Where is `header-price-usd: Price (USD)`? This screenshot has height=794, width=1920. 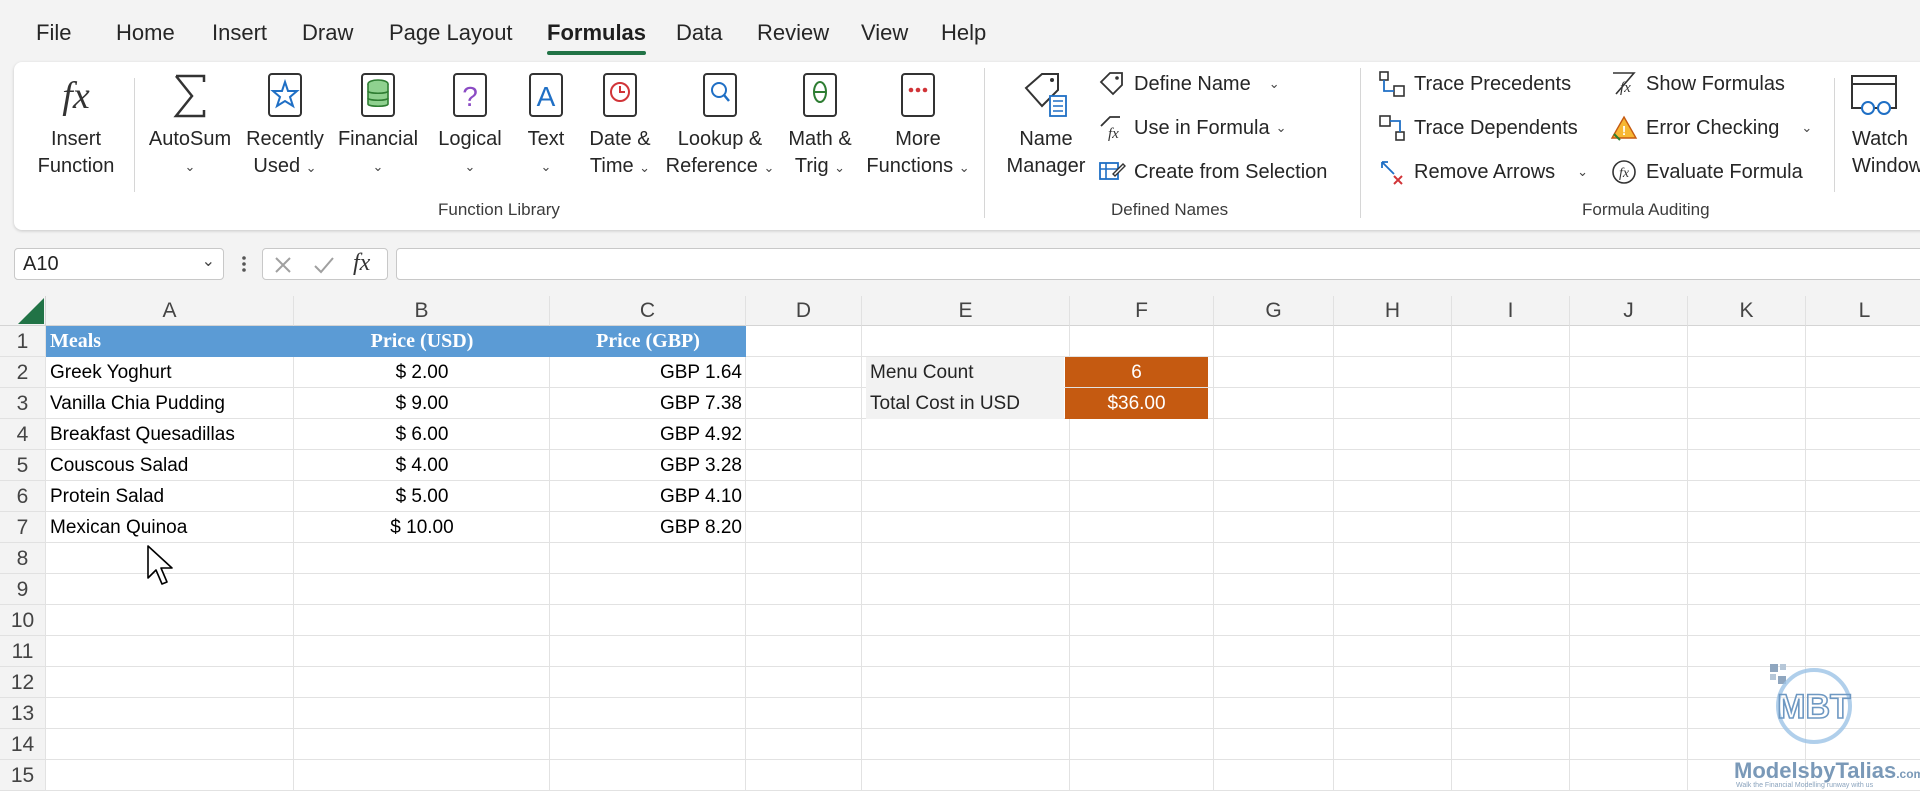
header-price-usd: Price (USD) is located at coordinates (422, 341).